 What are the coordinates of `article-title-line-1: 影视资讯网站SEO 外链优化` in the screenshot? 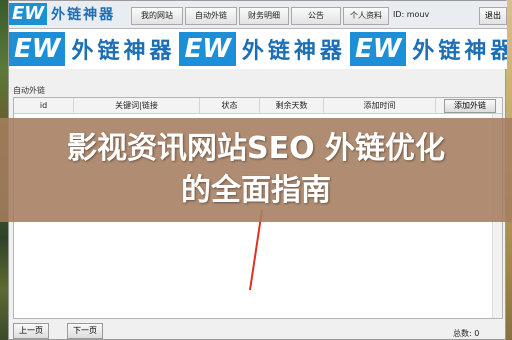 It's located at (256, 148).